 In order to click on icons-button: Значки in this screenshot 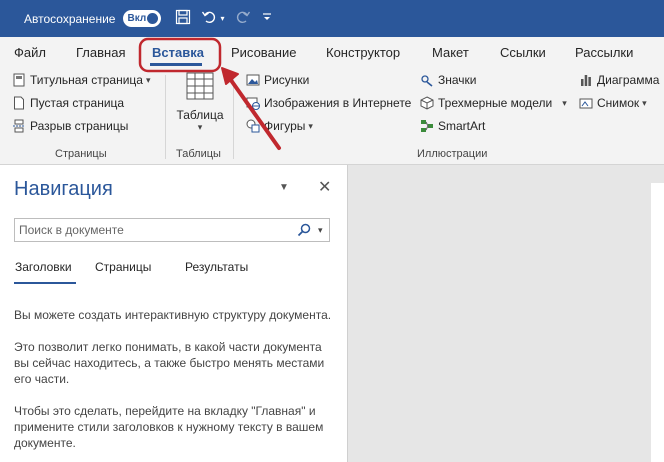, I will do `click(448, 80)`.